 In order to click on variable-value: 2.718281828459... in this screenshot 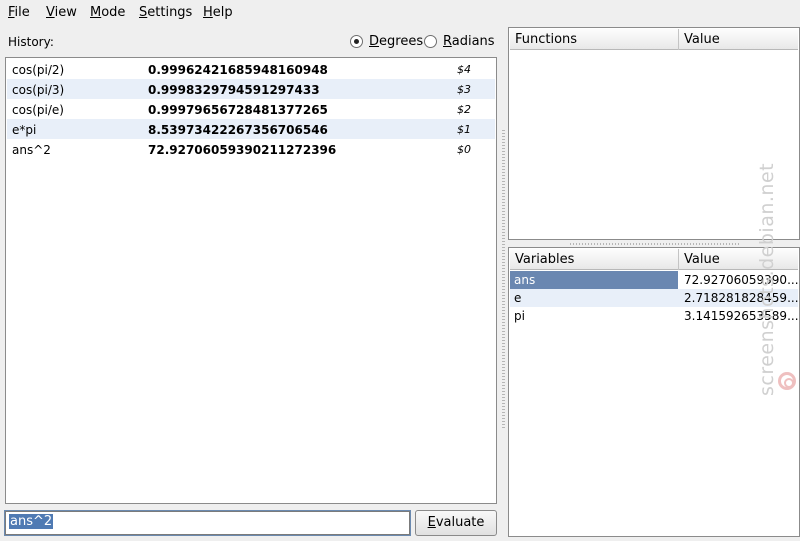, I will do `click(741, 298)`.